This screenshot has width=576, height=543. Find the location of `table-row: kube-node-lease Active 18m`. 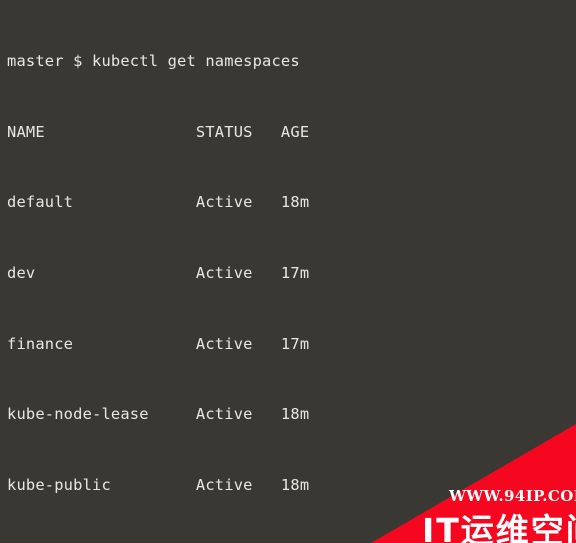

table-row: kube-node-lease Active 18m is located at coordinates (158, 414).